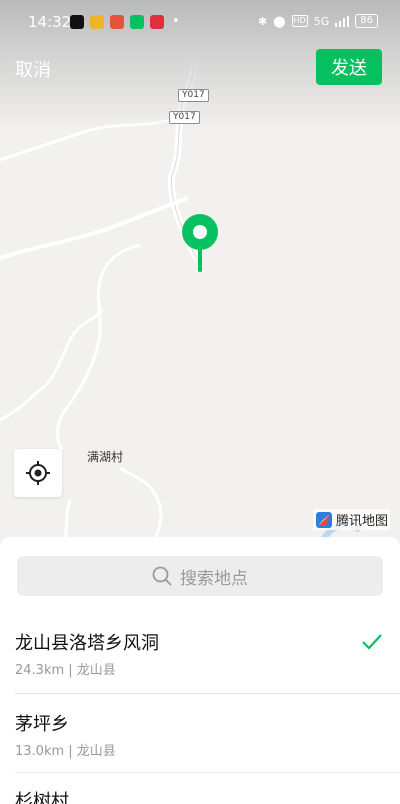 This screenshot has height=804, width=400. Describe the element at coordinates (349, 67) in the screenshot. I see `send-button: 发送` at that location.